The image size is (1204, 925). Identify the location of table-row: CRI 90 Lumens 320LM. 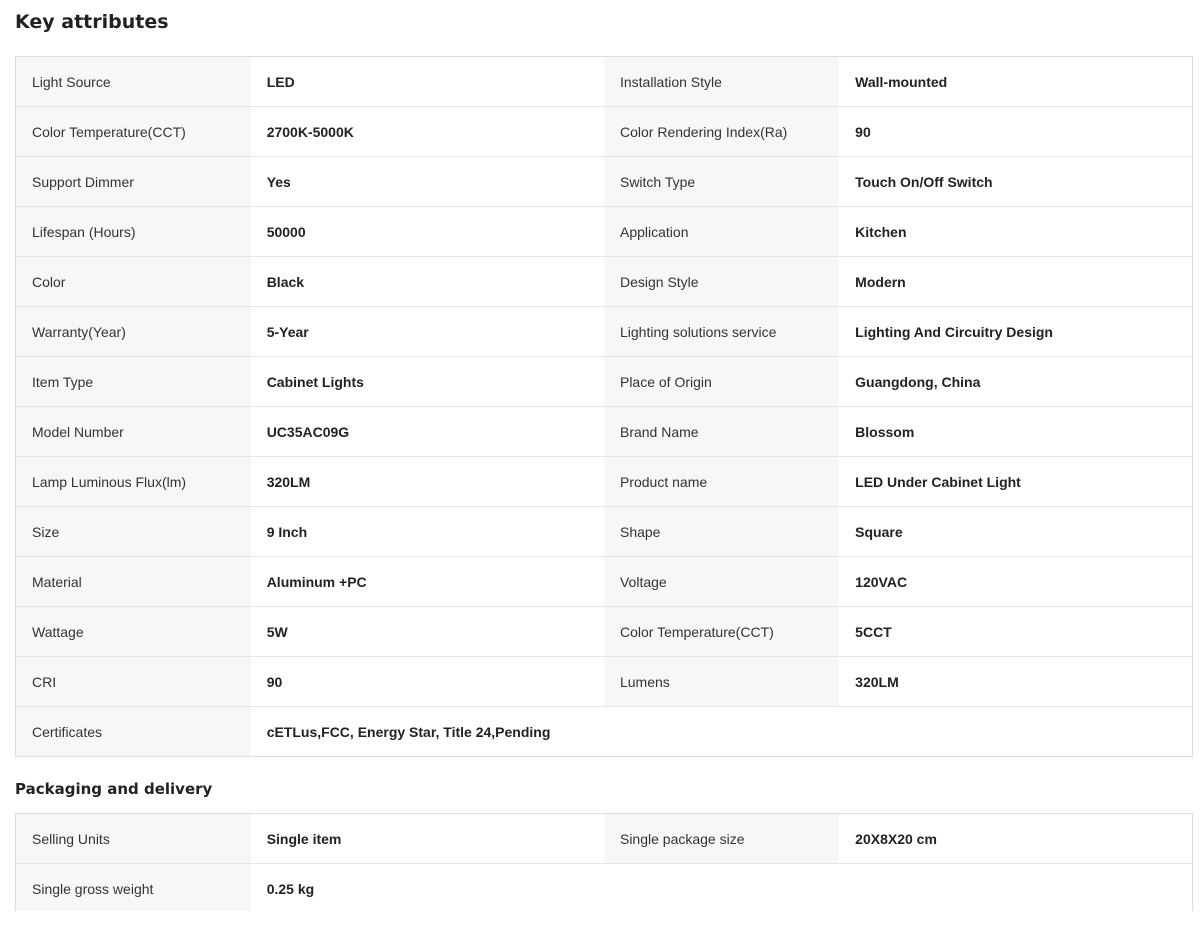
(604, 681).